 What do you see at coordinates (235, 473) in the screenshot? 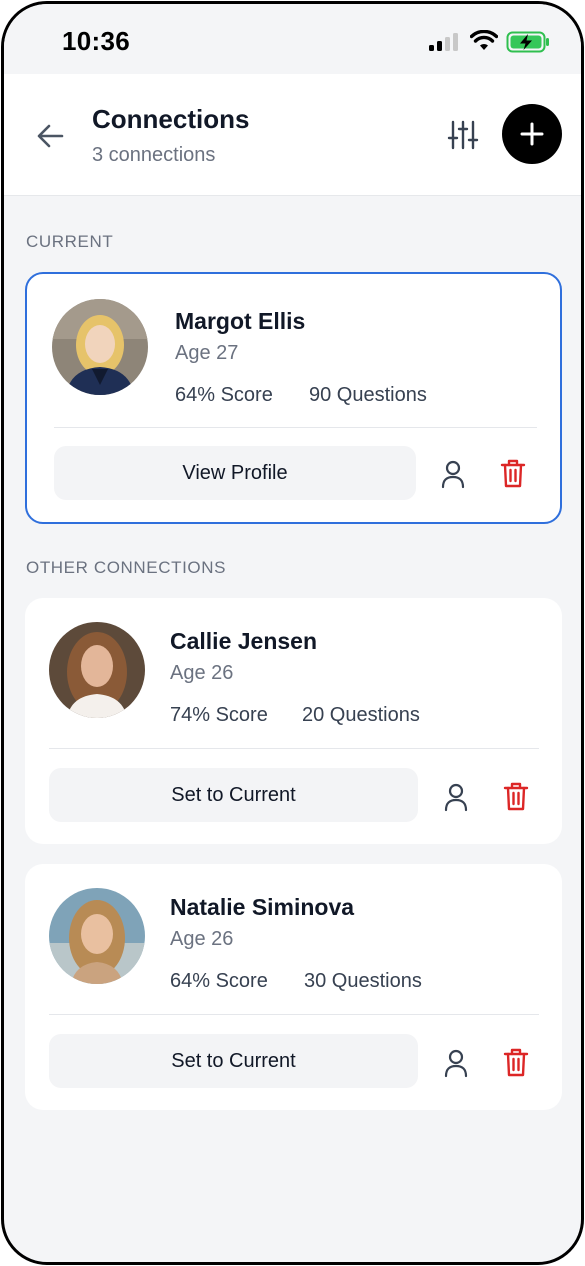
I see `view-profile-button: View Profile` at bounding box center [235, 473].